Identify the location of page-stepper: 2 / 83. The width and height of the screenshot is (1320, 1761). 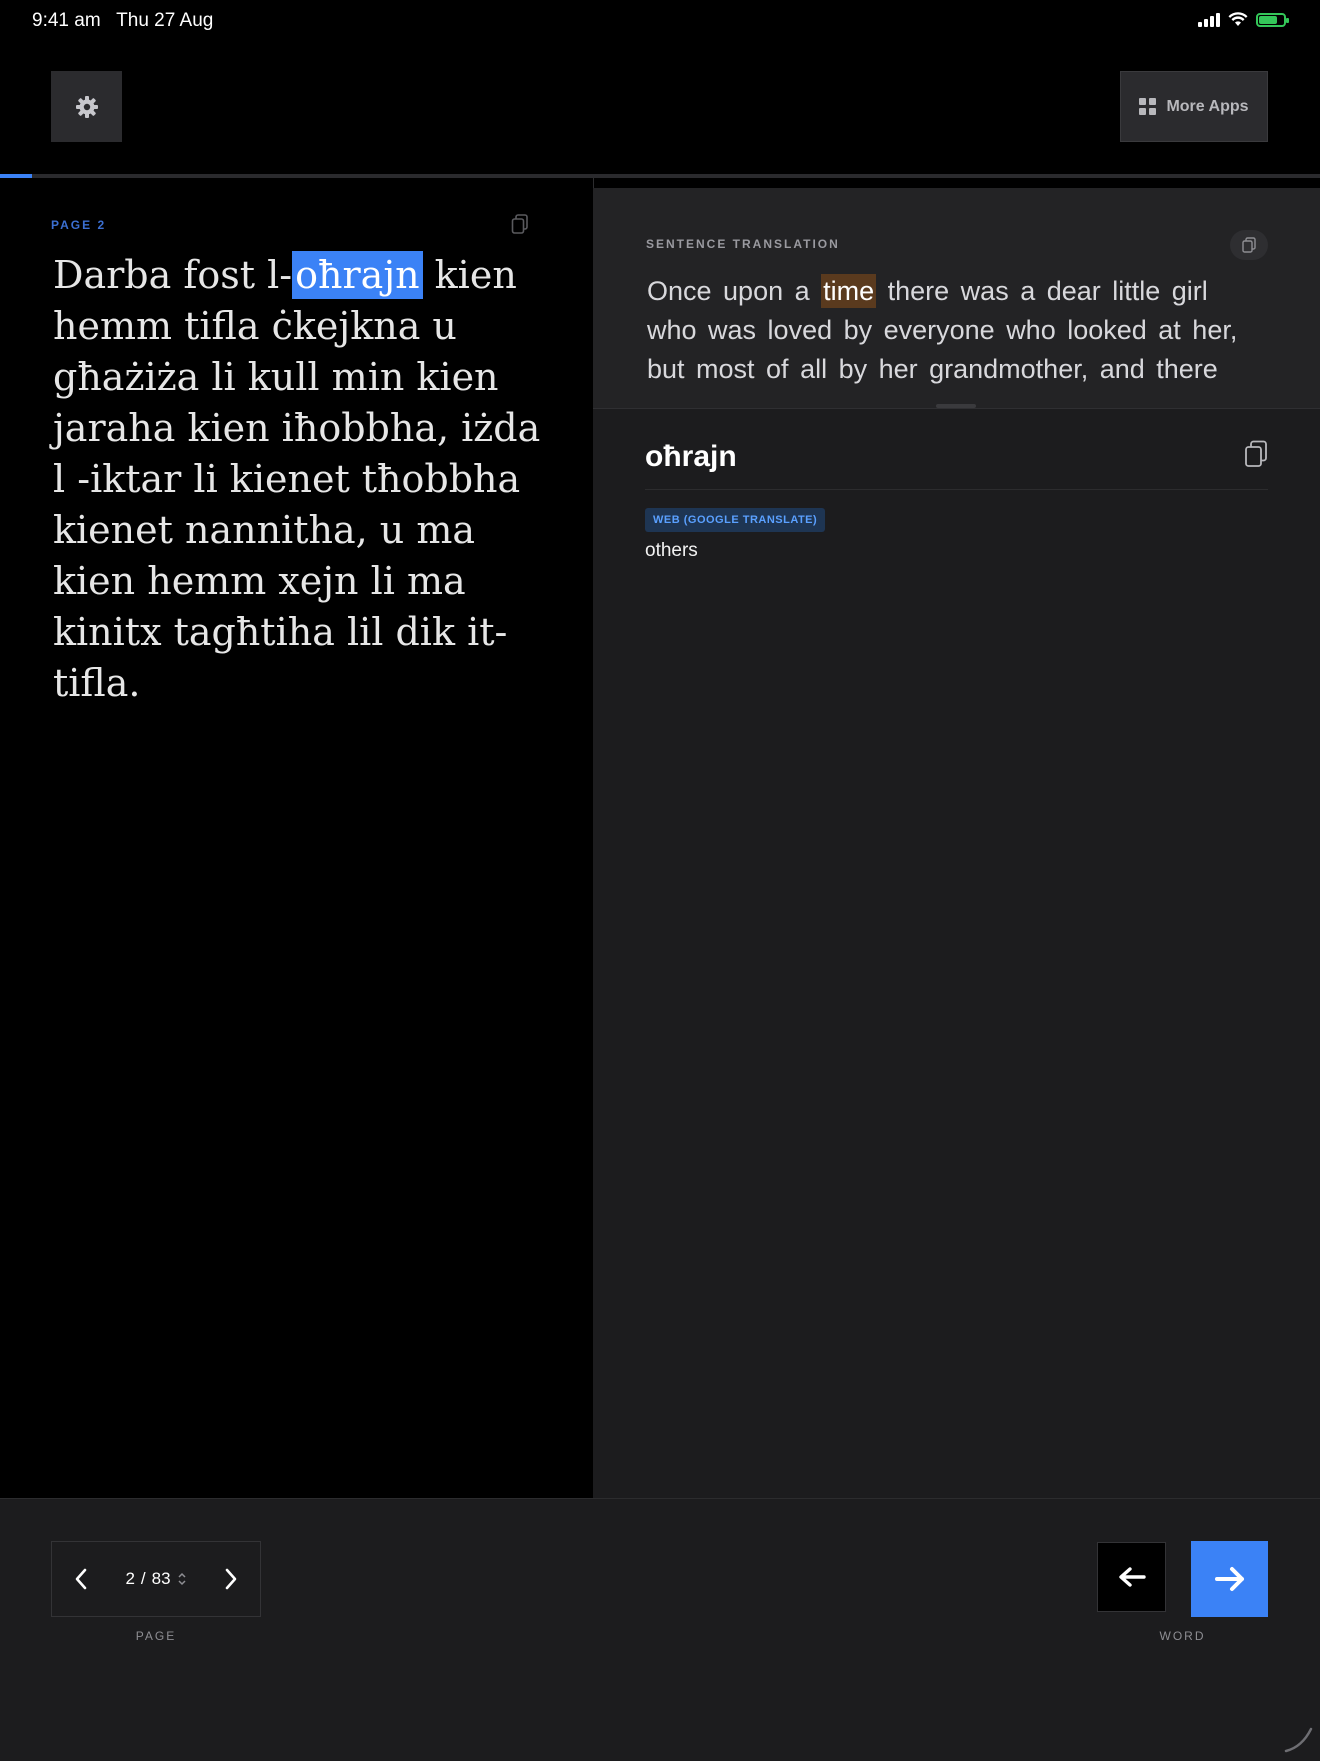
(156, 1579).